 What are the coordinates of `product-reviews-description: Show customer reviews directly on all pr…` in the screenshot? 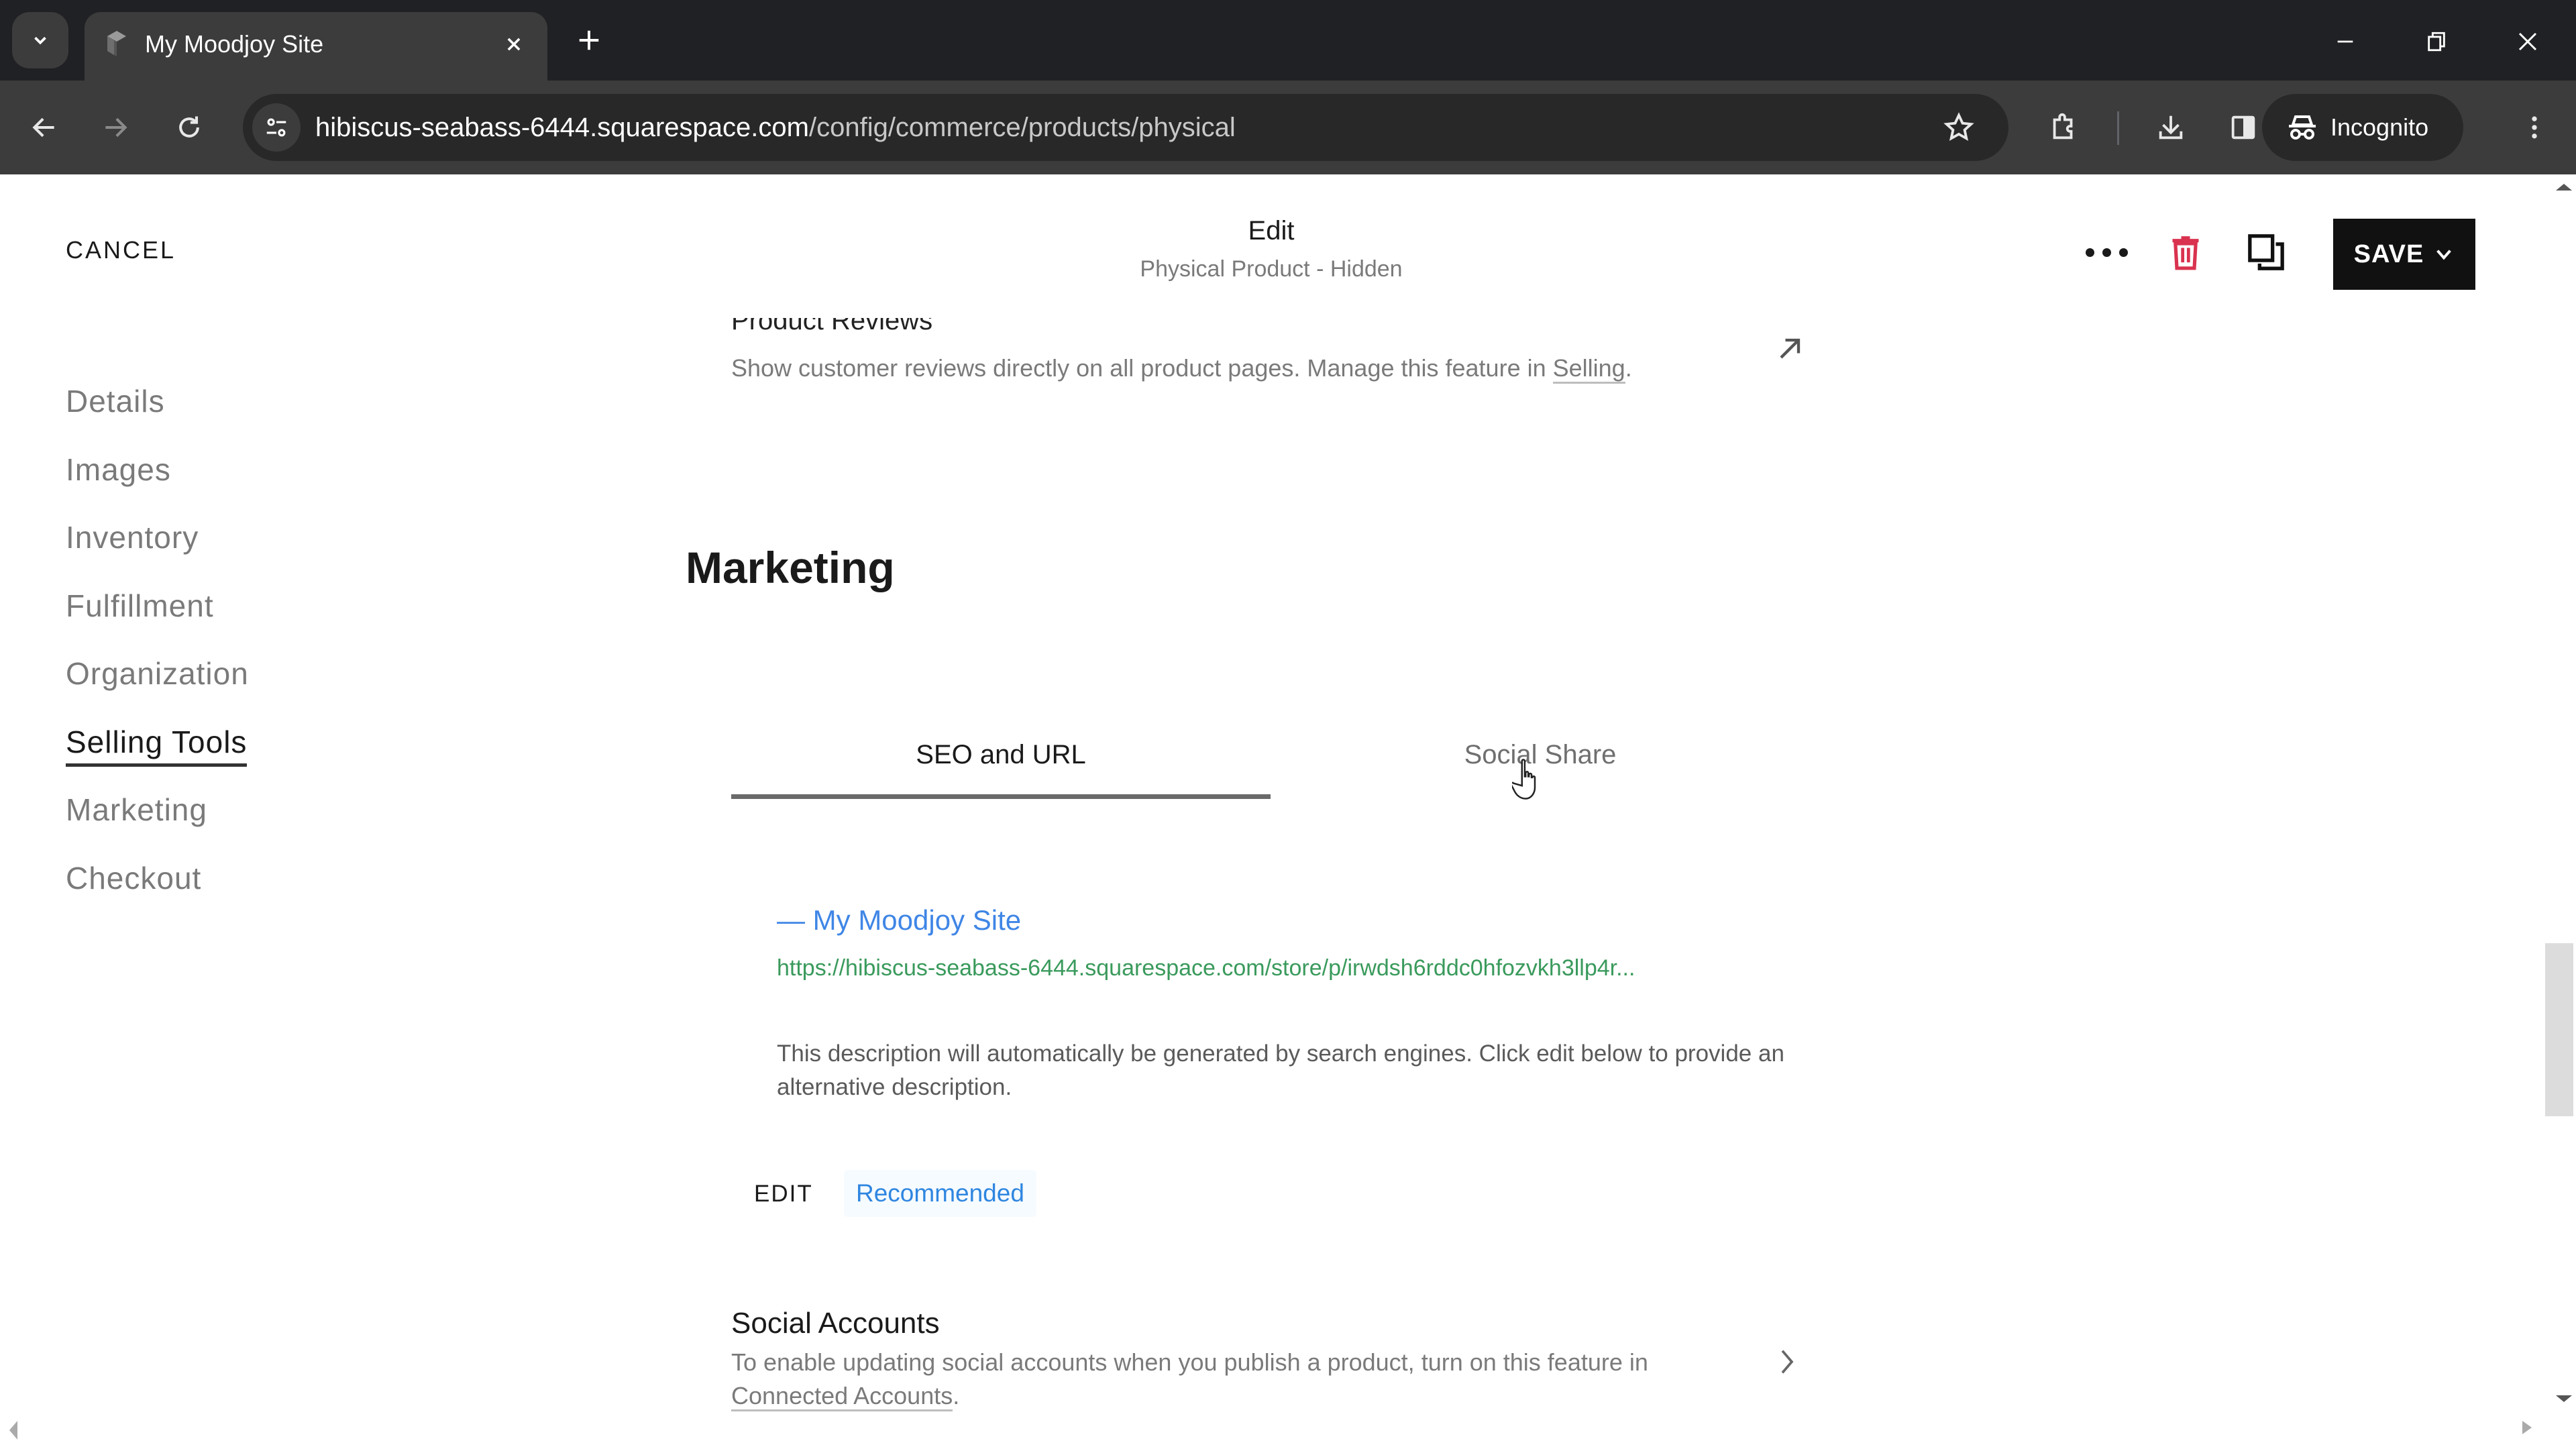 It's located at (1181, 369).